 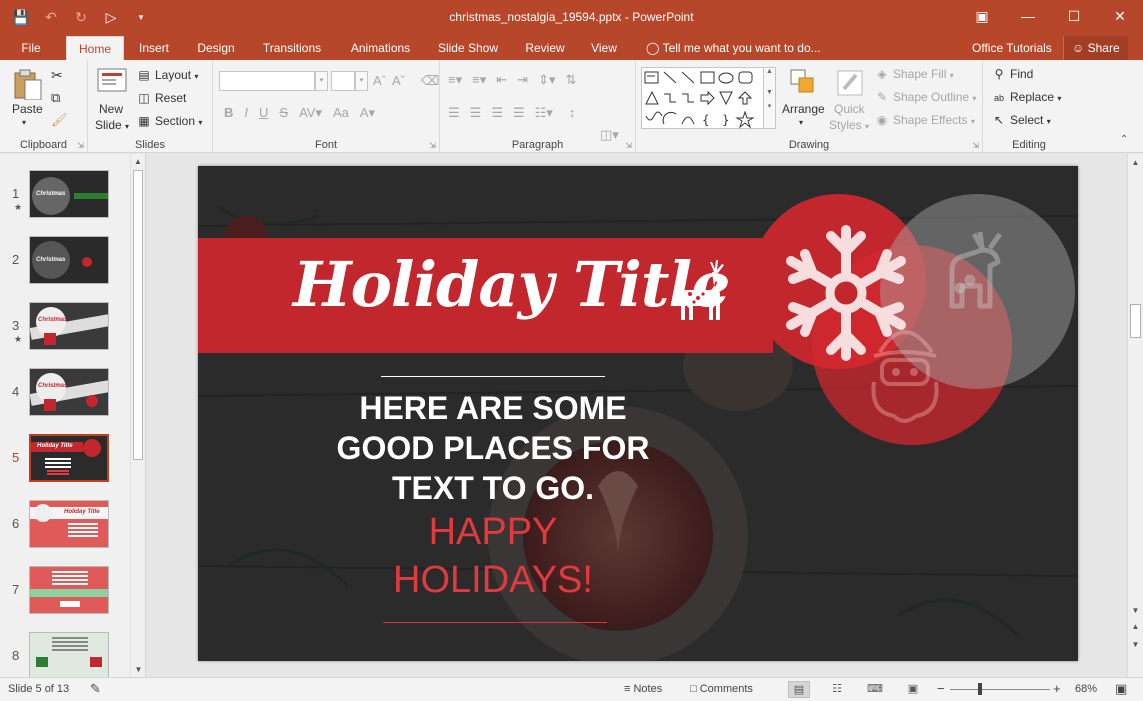 I want to click on drawing-launcher-icon: ⇲, so click(x=975, y=145).